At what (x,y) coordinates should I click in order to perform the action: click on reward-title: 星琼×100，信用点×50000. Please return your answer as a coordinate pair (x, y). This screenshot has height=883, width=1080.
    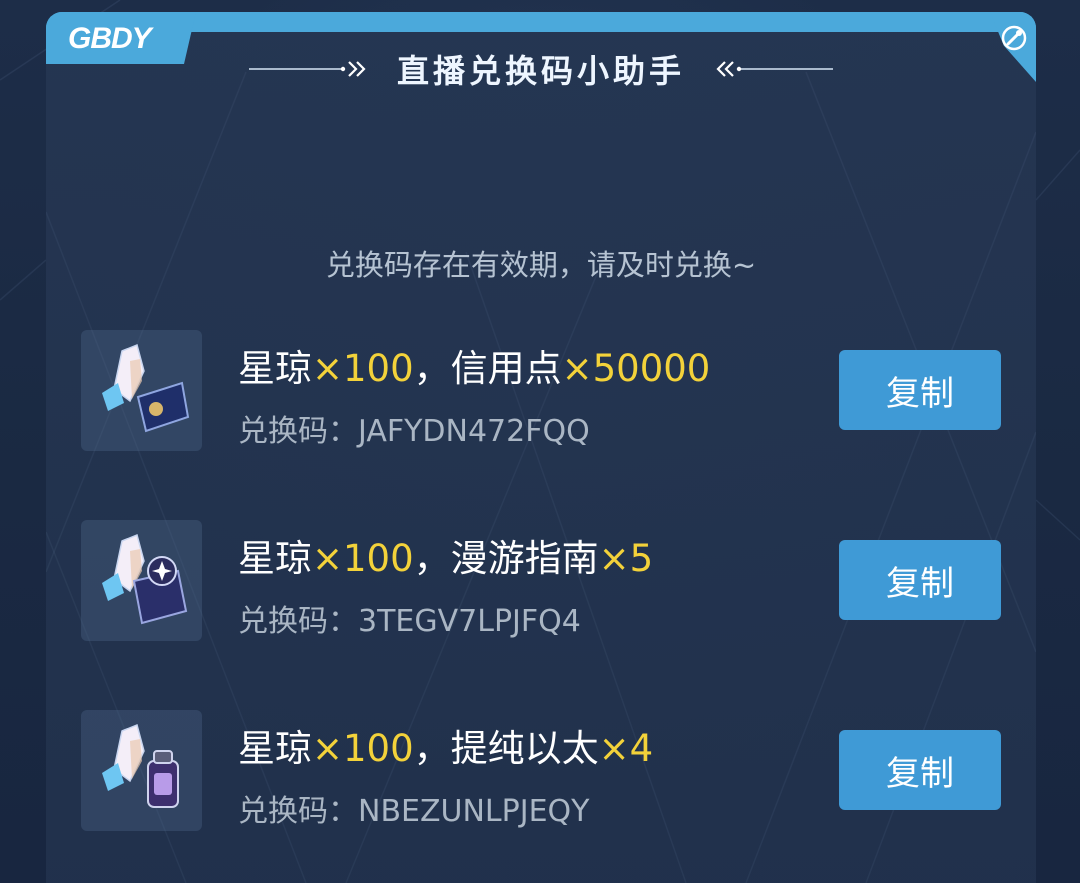
    Looking at the image, I should click on (474, 368).